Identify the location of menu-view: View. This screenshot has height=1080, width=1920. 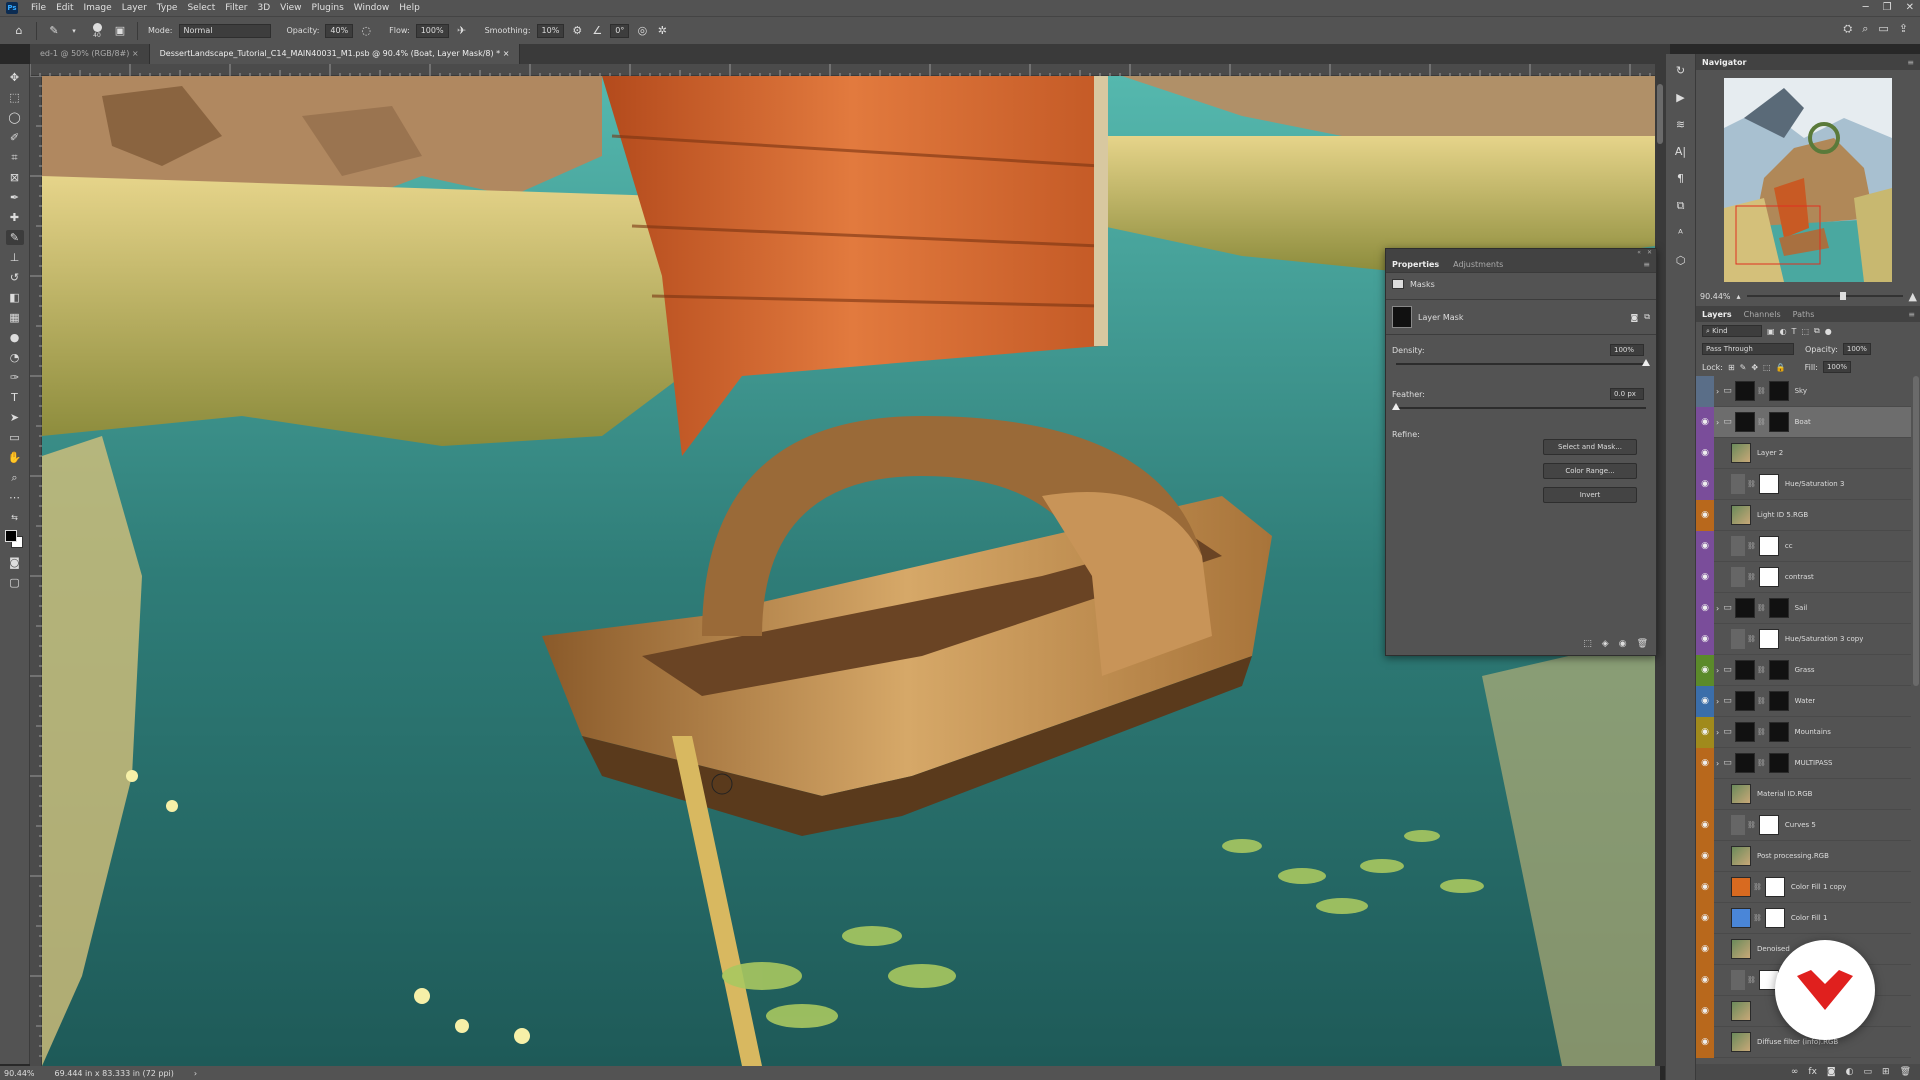
(290, 8).